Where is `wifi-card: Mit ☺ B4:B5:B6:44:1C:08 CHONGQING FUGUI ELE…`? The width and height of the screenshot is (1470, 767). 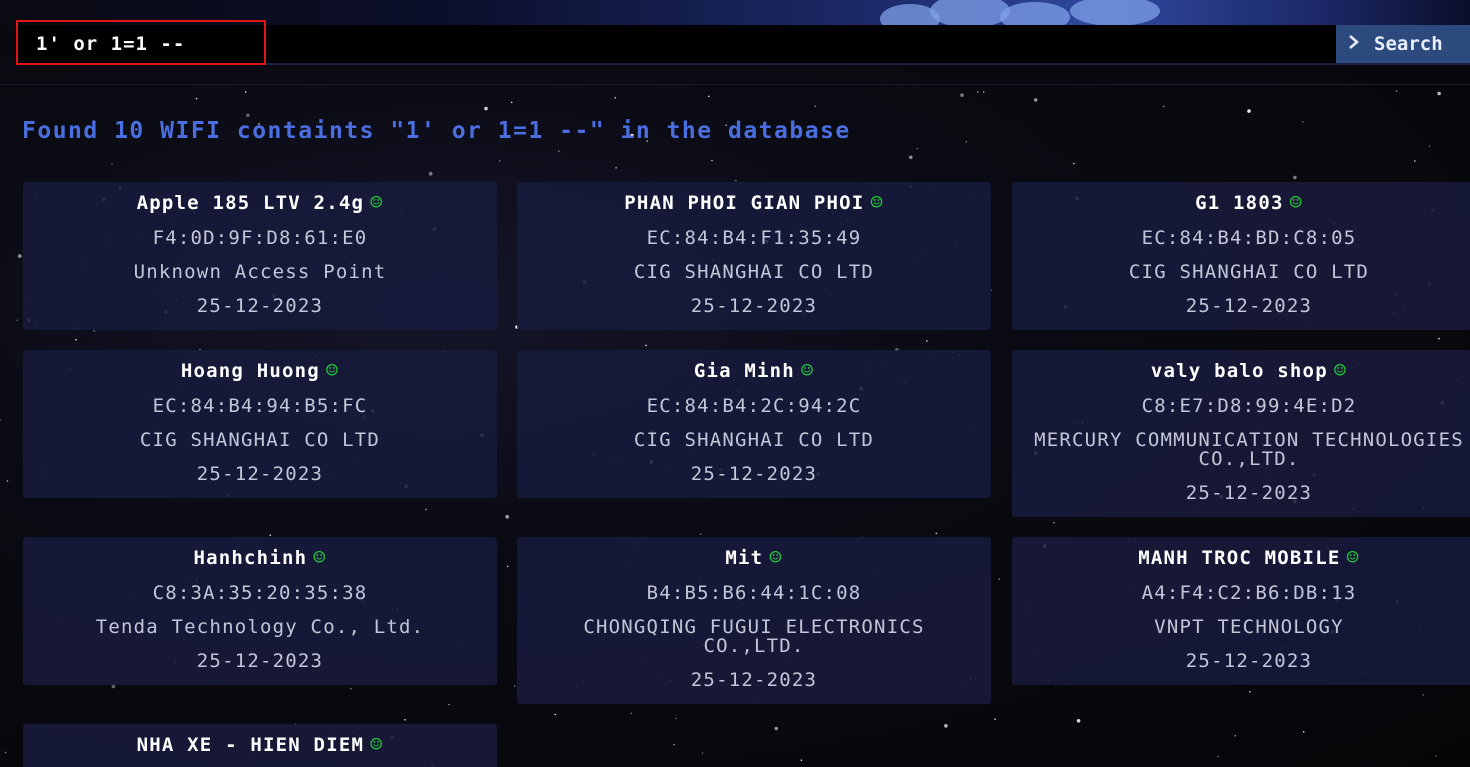 wifi-card: Mit ☺ B4:B5:B6:44:1C:08 CHONGQING FUGUI ELE… is located at coordinates (754, 620).